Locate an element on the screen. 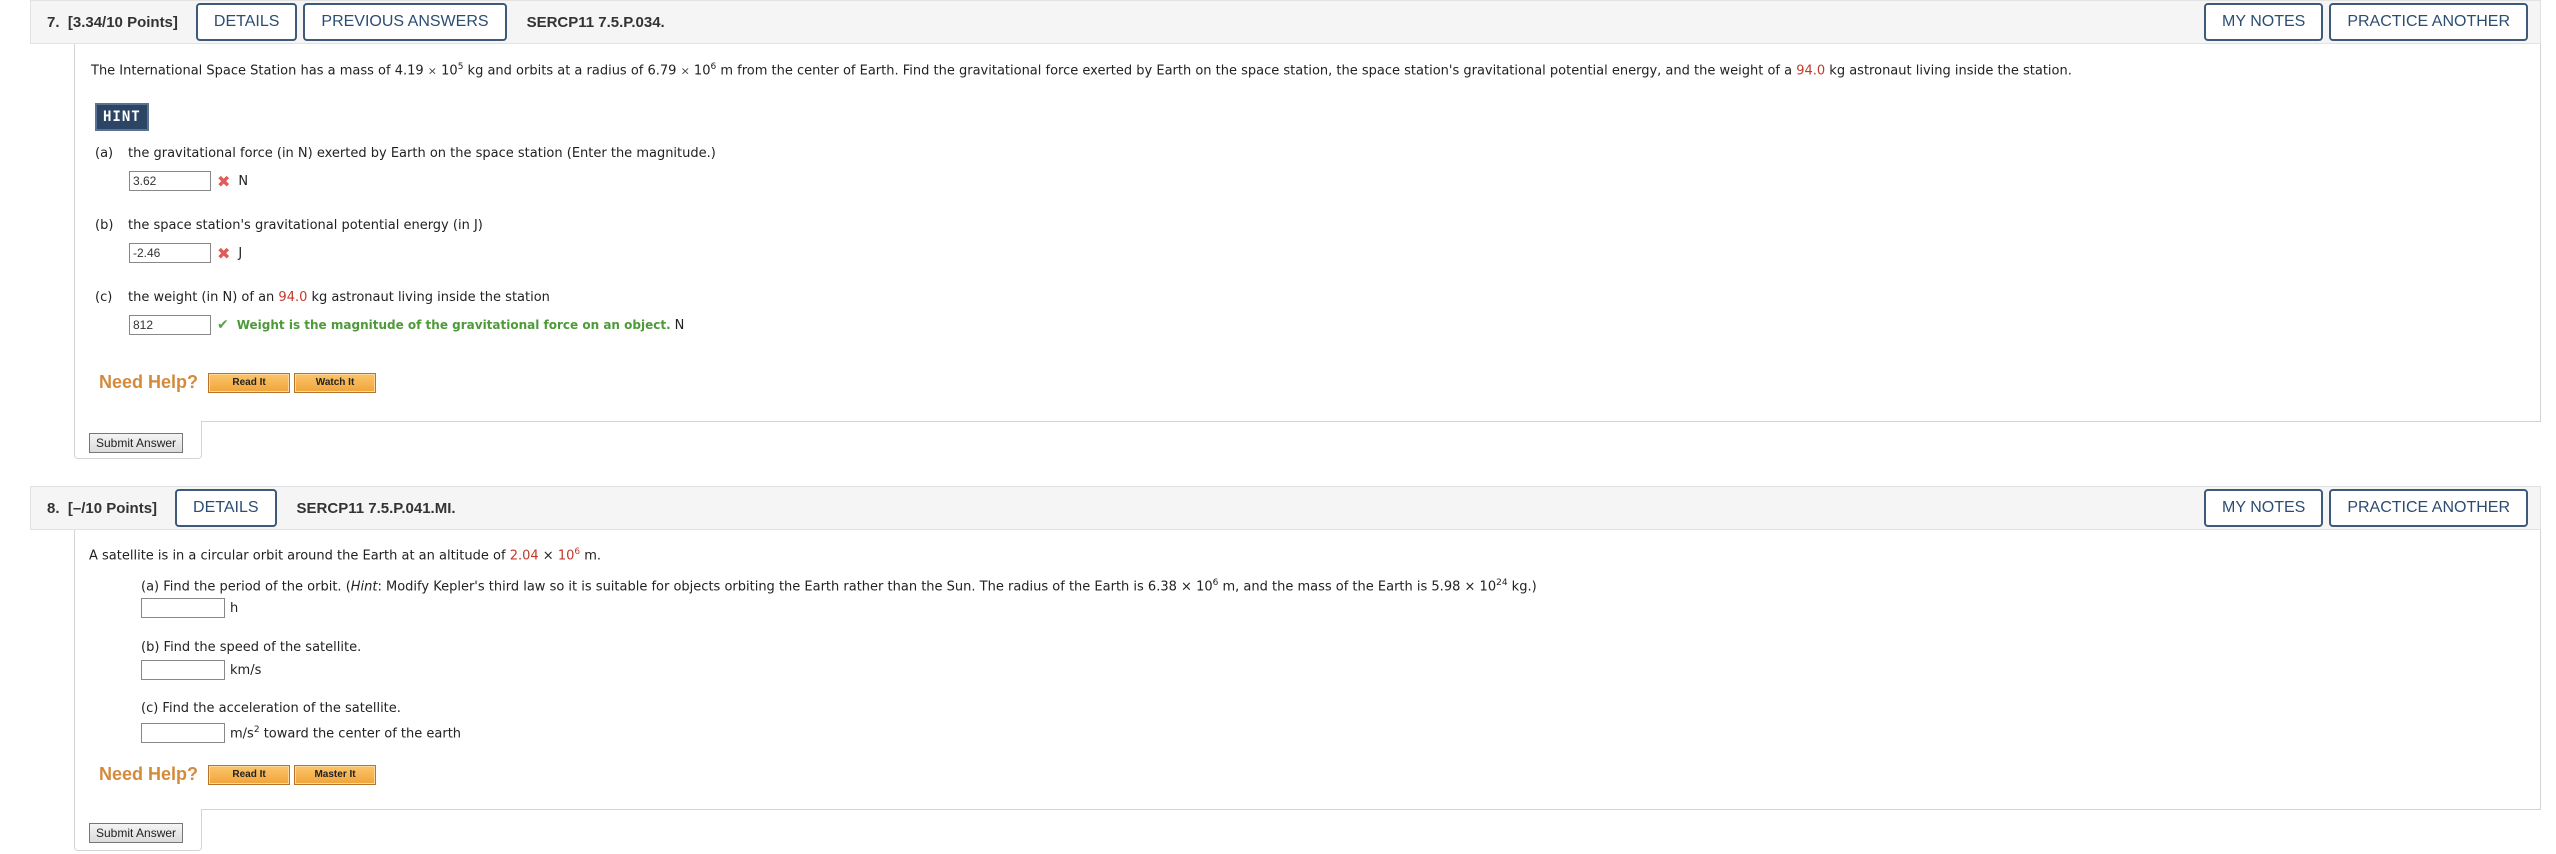 This screenshot has height=854, width=2556. stem-text: kg and orbits at a radius of 6.79 is located at coordinates (572, 71).